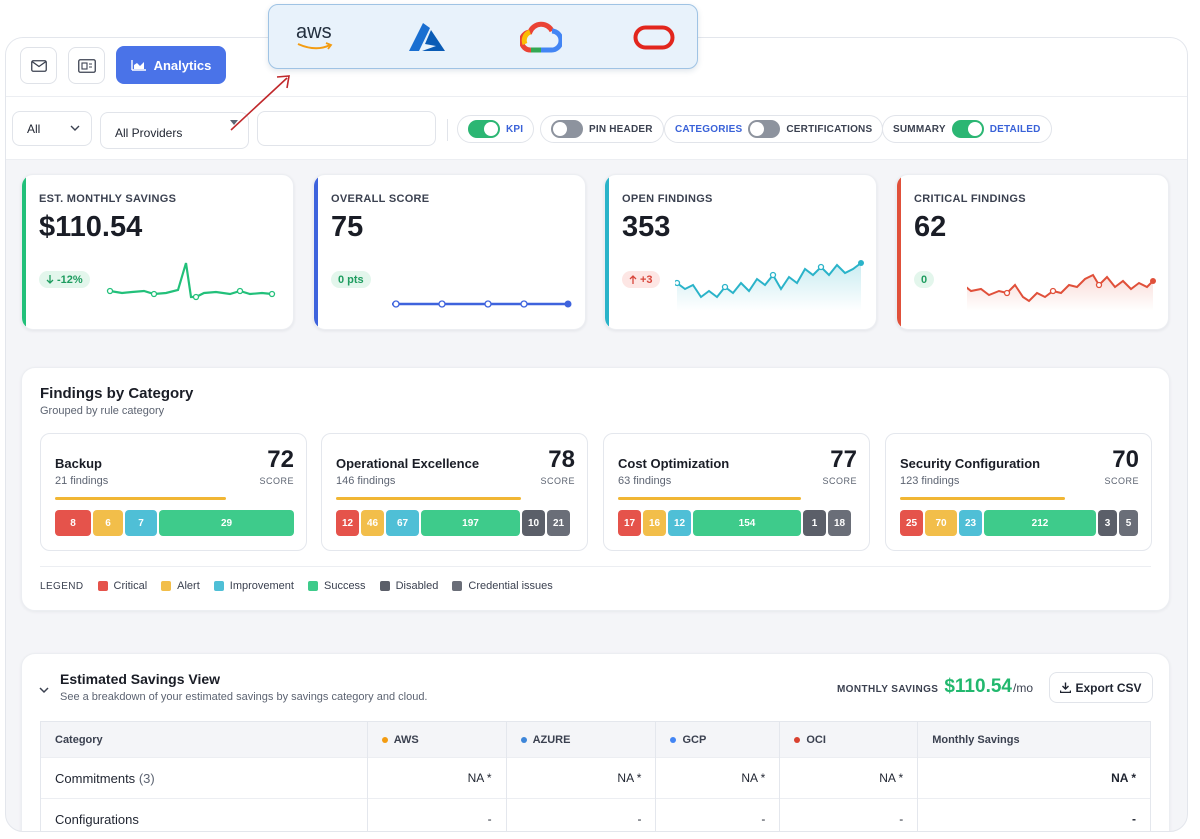 The height and width of the screenshot is (839, 1200). What do you see at coordinates (899, 252) in the screenshot?
I see `kpi-accent-bar` at bounding box center [899, 252].